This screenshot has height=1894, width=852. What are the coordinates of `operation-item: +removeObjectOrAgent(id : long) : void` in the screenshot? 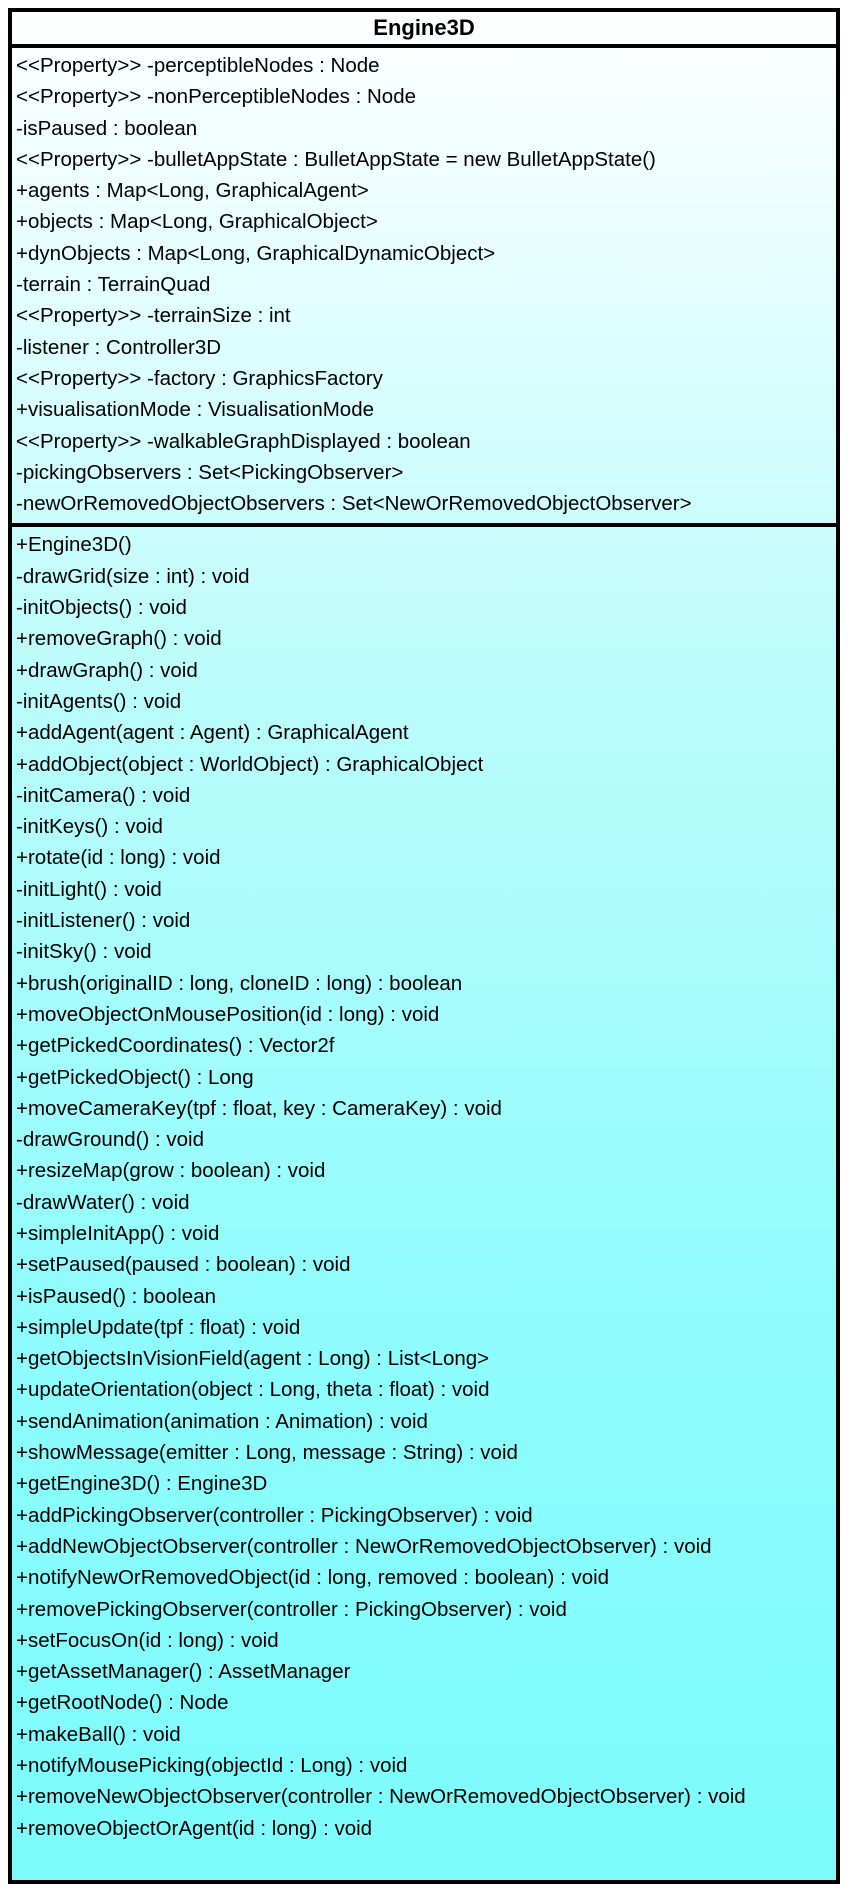 It's located at (194, 1828).